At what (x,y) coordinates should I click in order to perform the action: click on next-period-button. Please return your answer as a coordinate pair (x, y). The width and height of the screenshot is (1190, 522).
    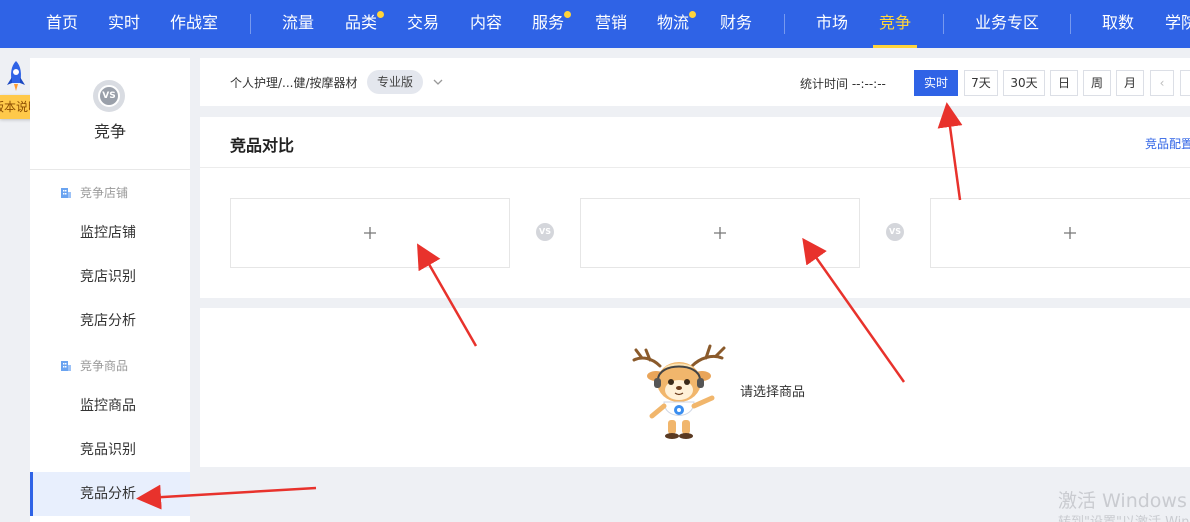
    Looking at the image, I should click on (1185, 83).